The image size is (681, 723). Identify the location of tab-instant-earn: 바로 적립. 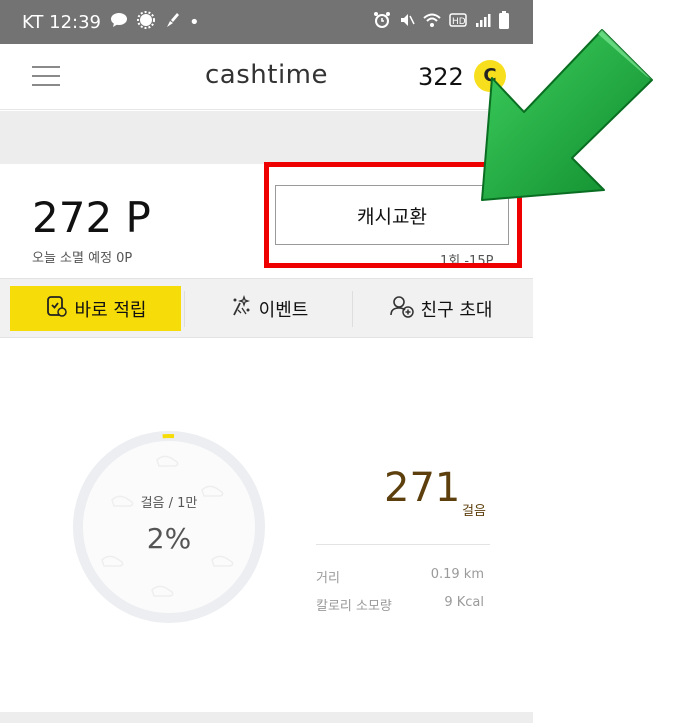
(95, 308).